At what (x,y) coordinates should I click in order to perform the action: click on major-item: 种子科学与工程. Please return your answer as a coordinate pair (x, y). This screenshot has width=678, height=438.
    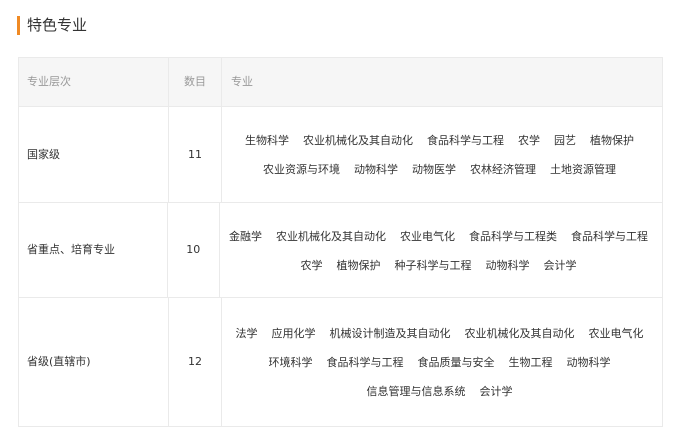
    Looking at the image, I should click on (433, 265).